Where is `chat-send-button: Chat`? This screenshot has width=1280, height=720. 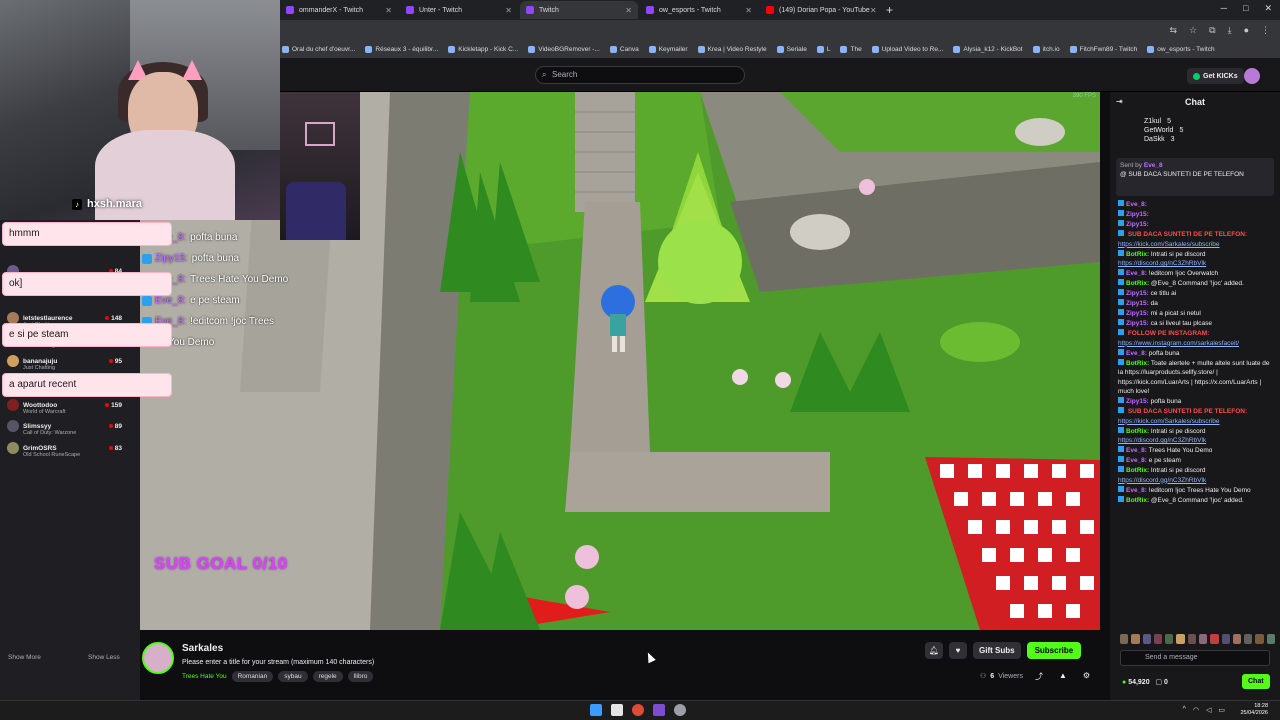 chat-send-button: Chat is located at coordinates (1256, 681).